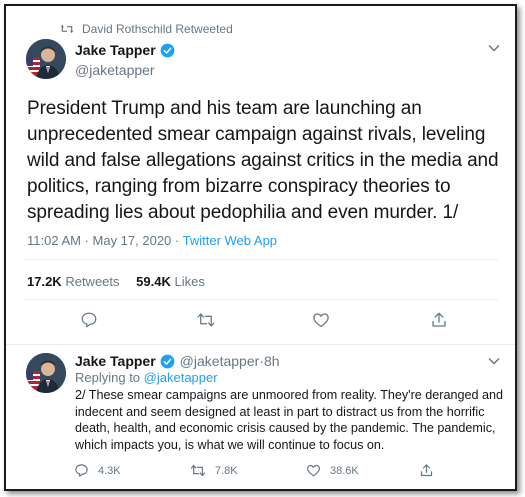 The width and height of the screenshot is (525, 497). Describe the element at coordinates (105, 240) in the screenshot. I see `tweet-timestamp: 11:02 AM · May 17, 2020 ·` at that location.